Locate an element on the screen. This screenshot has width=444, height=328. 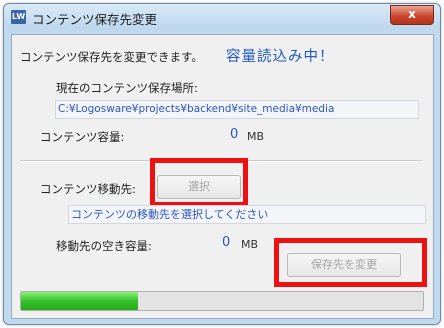
free-space-unit: MB is located at coordinates (250, 244).